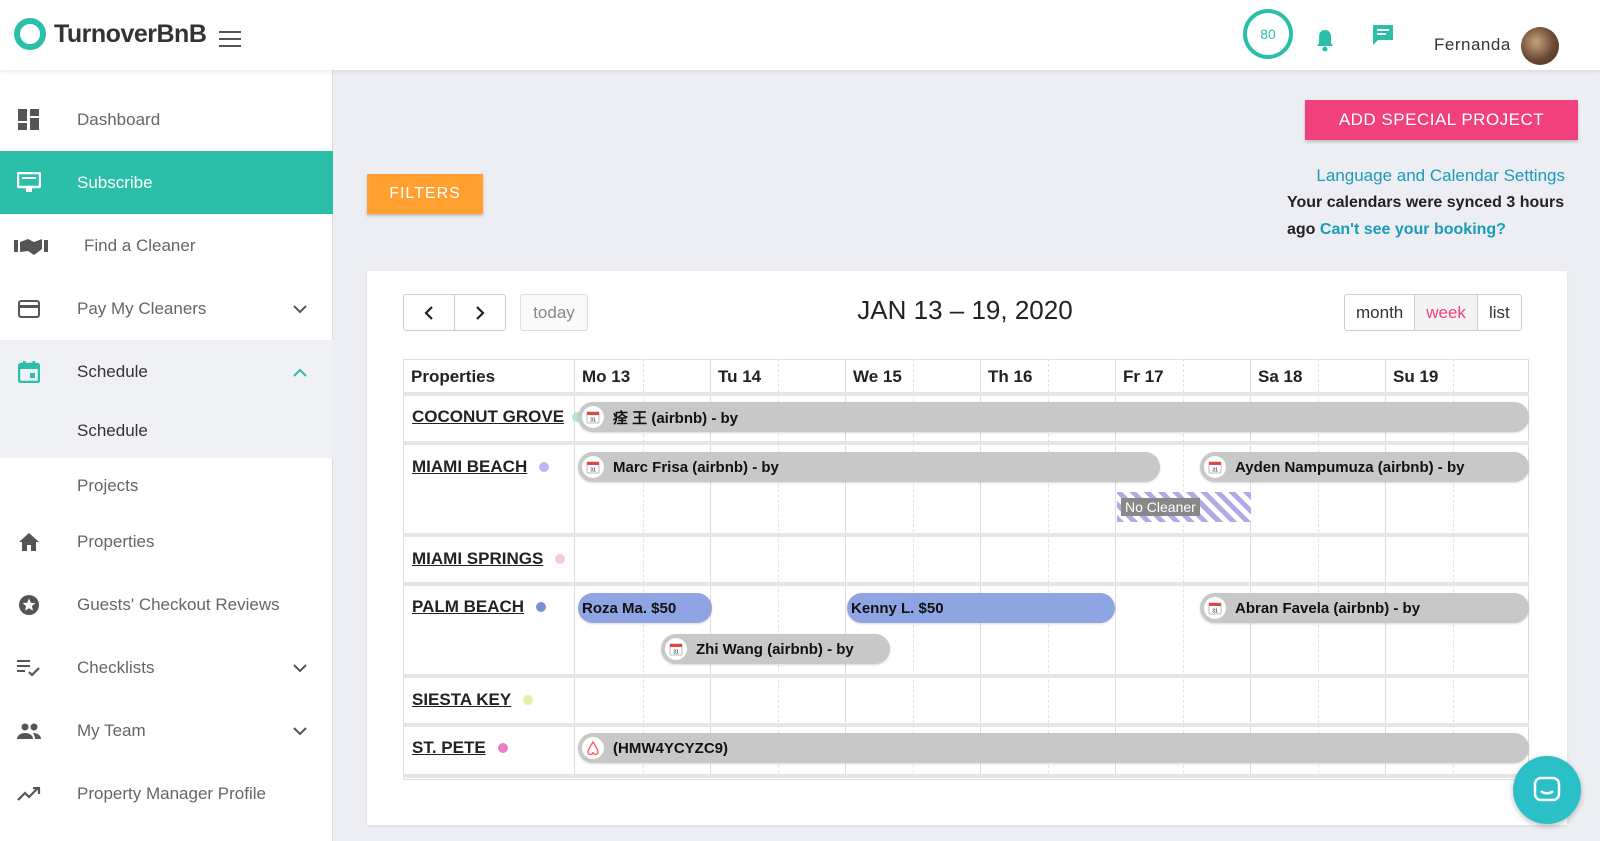 This screenshot has height=841, width=1600. Describe the element at coordinates (473, 700) in the screenshot. I see `property-siesta-key: SIESTA KEY` at that location.